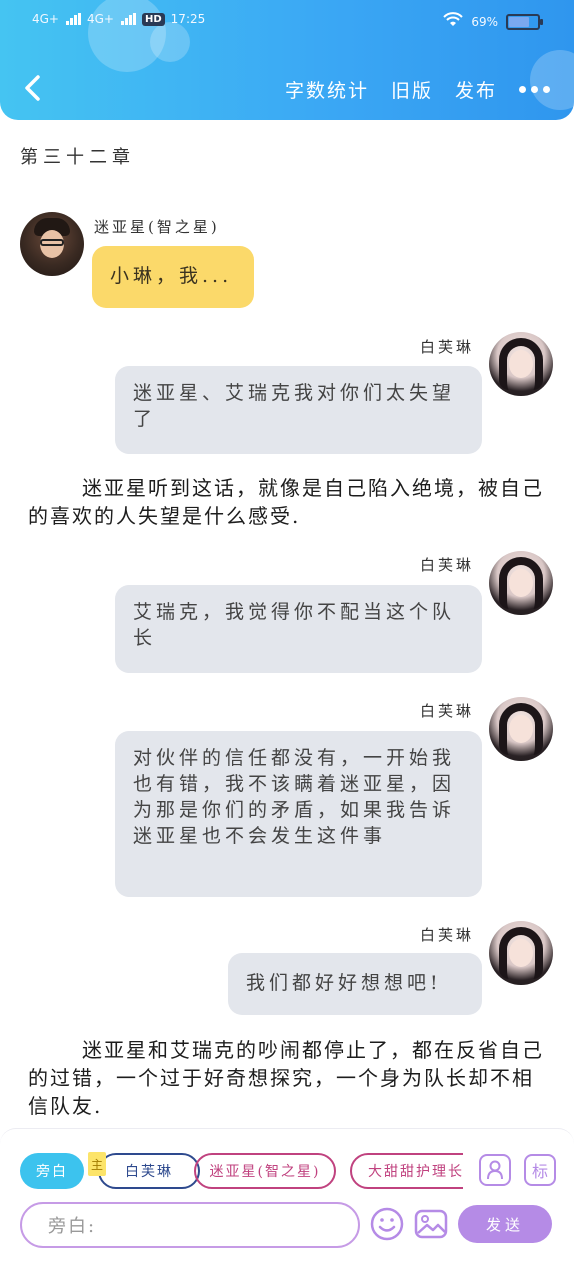 Image resolution: width=574 pixels, height=1280 pixels. Describe the element at coordinates (431, 1224) in the screenshot. I see `image-icon` at that location.